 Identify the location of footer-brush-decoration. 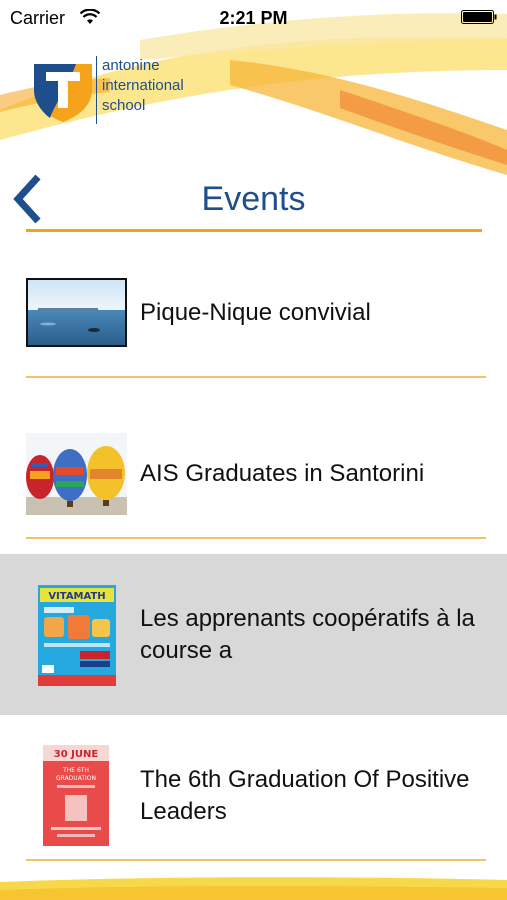
(253, 886).